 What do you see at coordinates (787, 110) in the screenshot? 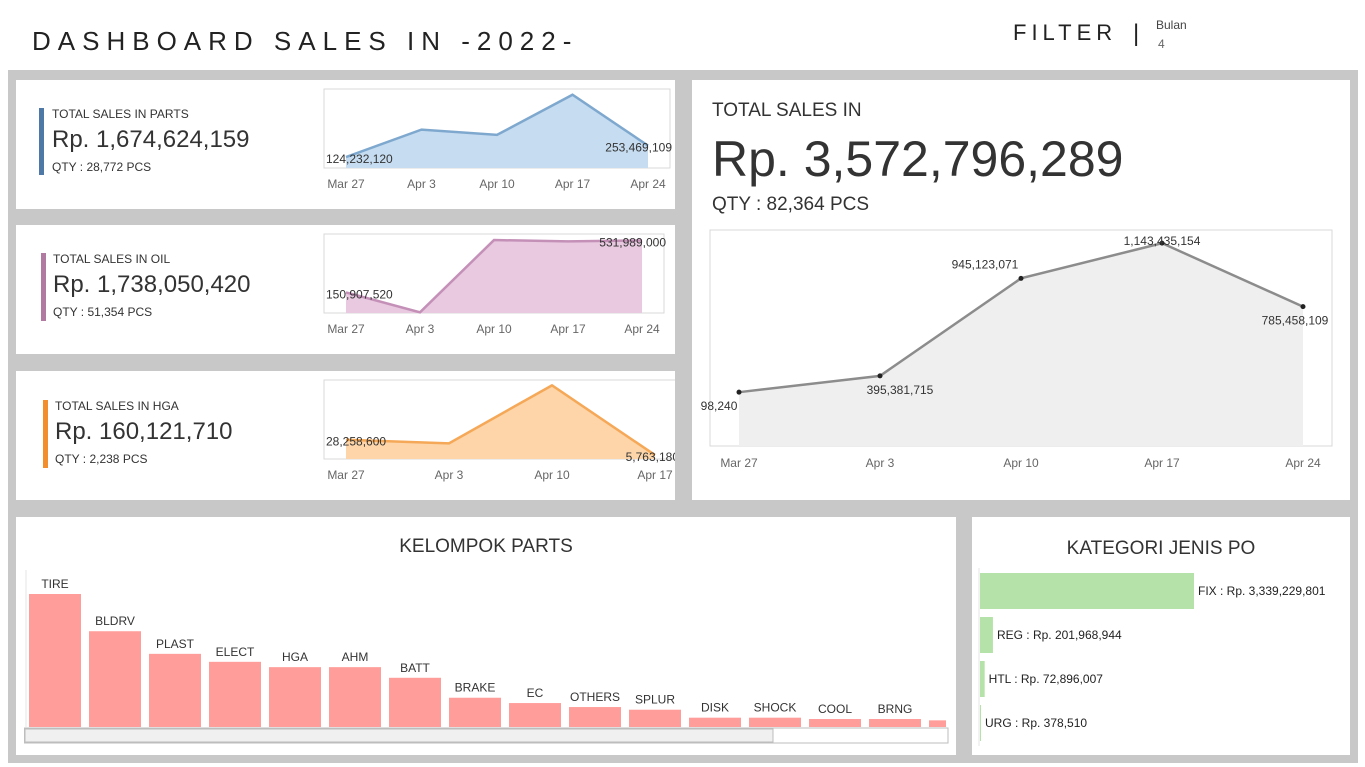
I see `total-label: TOTAL SALES IN` at bounding box center [787, 110].